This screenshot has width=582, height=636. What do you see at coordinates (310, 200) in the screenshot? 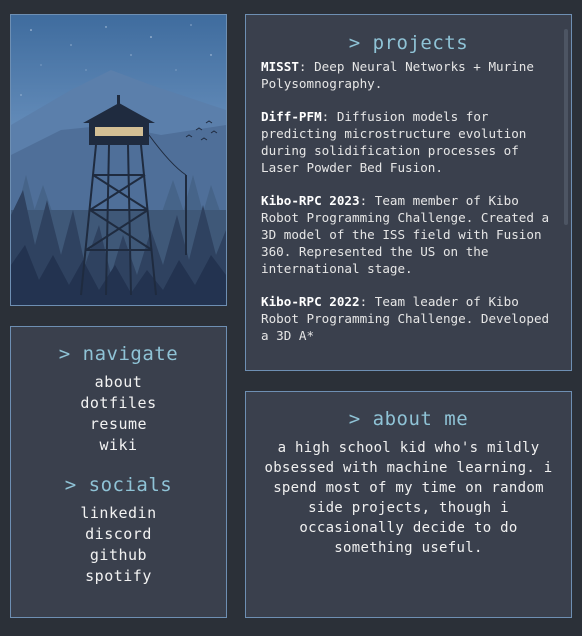
I see `project-name: Kibo-RPC 2023` at bounding box center [310, 200].